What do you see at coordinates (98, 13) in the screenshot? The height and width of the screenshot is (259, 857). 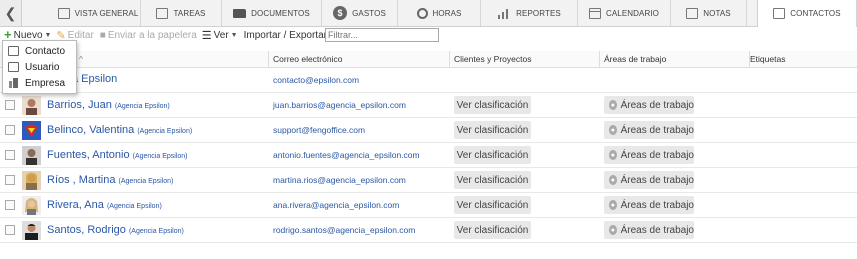 I see `tab-vista-general: Vista general` at bounding box center [98, 13].